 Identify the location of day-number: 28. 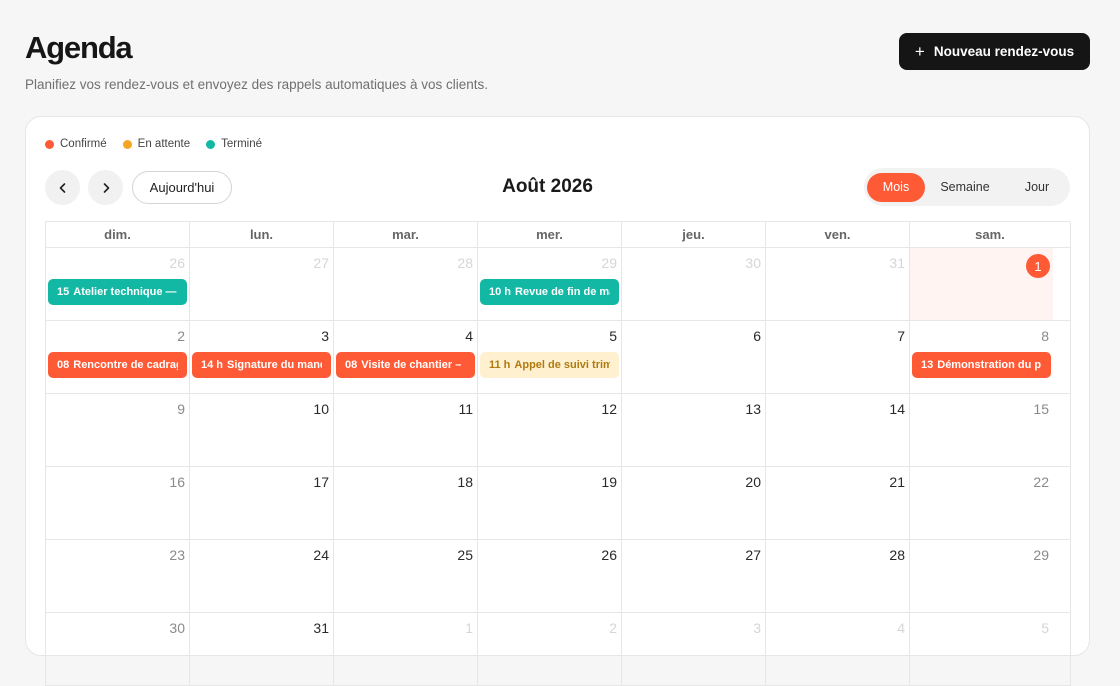
(465, 263).